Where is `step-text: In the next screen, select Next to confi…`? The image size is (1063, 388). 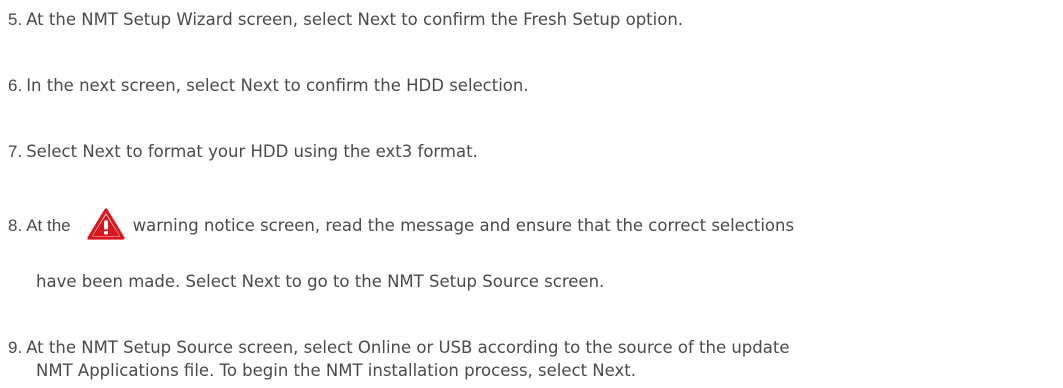 step-text: In the next screen, select Next to confi… is located at coordinates (277, 85).